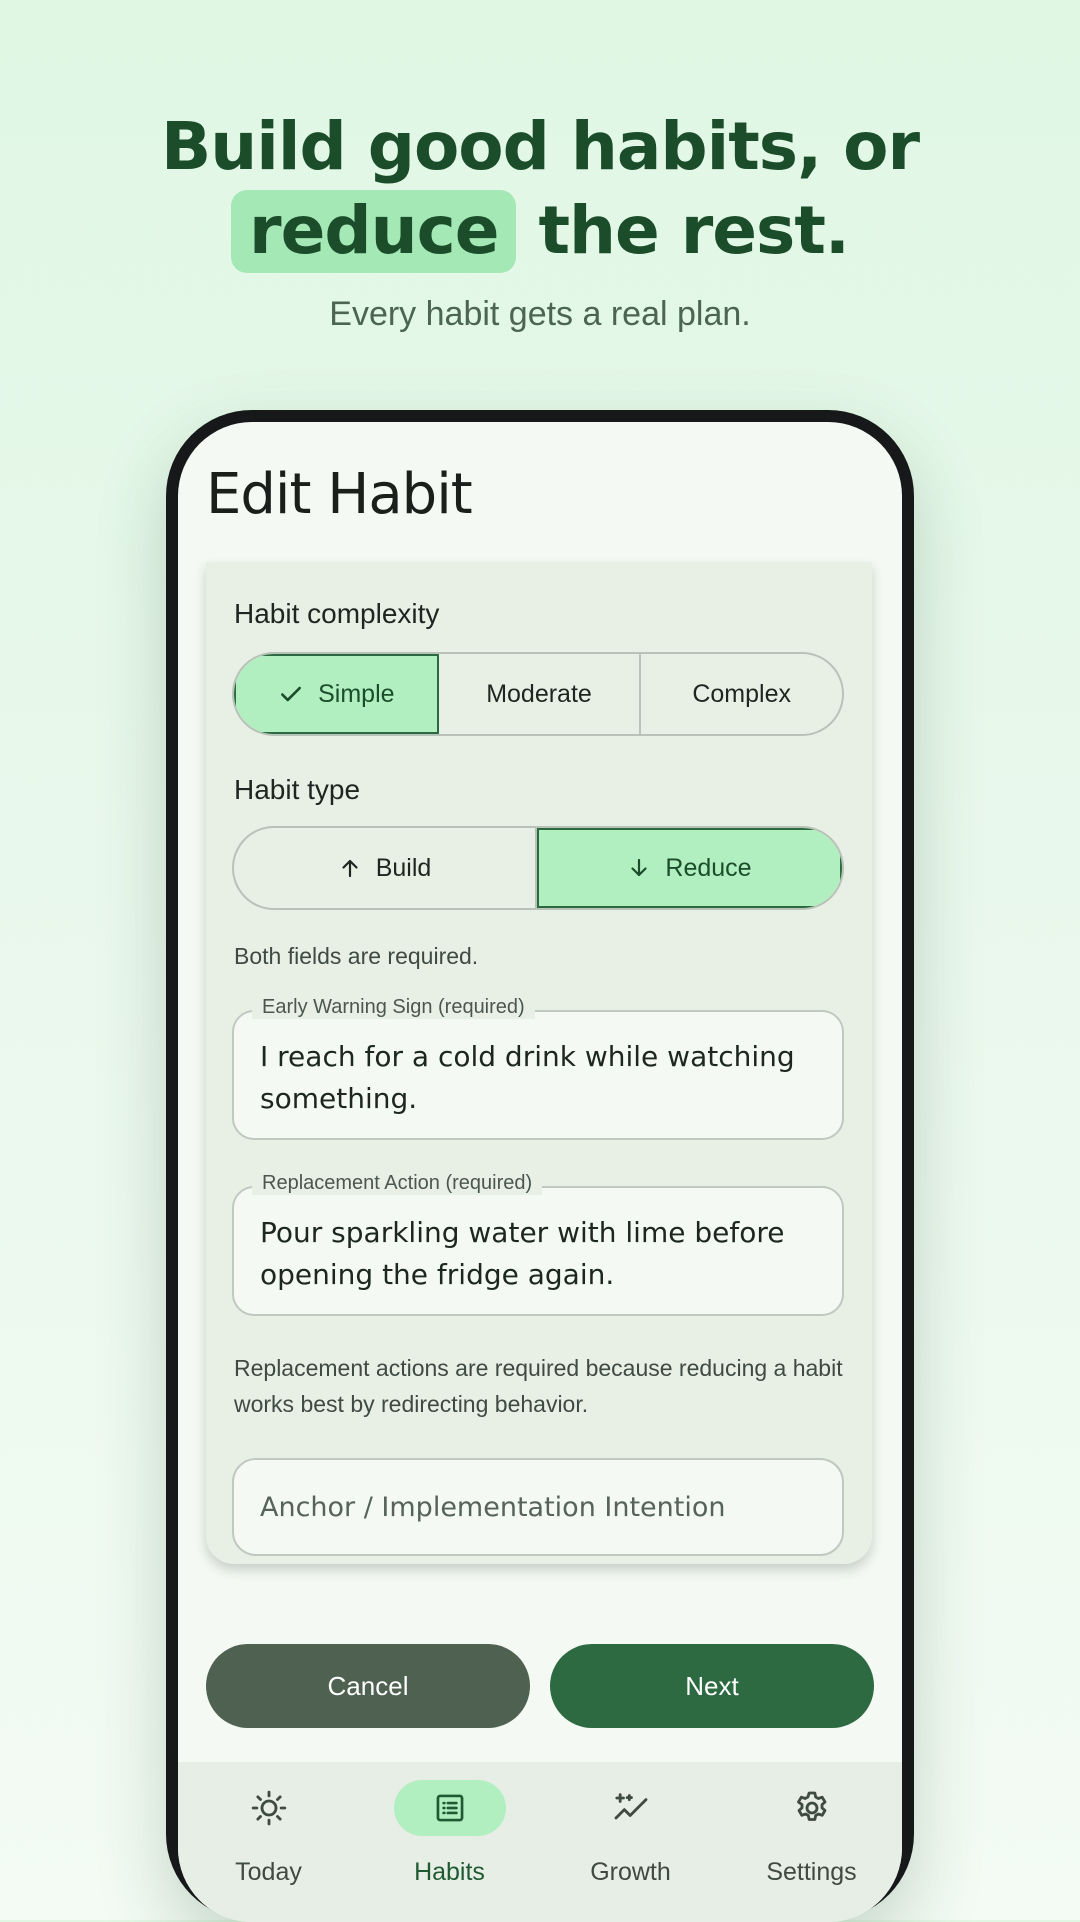 Image resolution: width=1080 pixels, height=1922 pixels. Describe the element at coordinates (540, 146) in the screenshot. I see `headline-line-1: Build good habits, or` at that location.